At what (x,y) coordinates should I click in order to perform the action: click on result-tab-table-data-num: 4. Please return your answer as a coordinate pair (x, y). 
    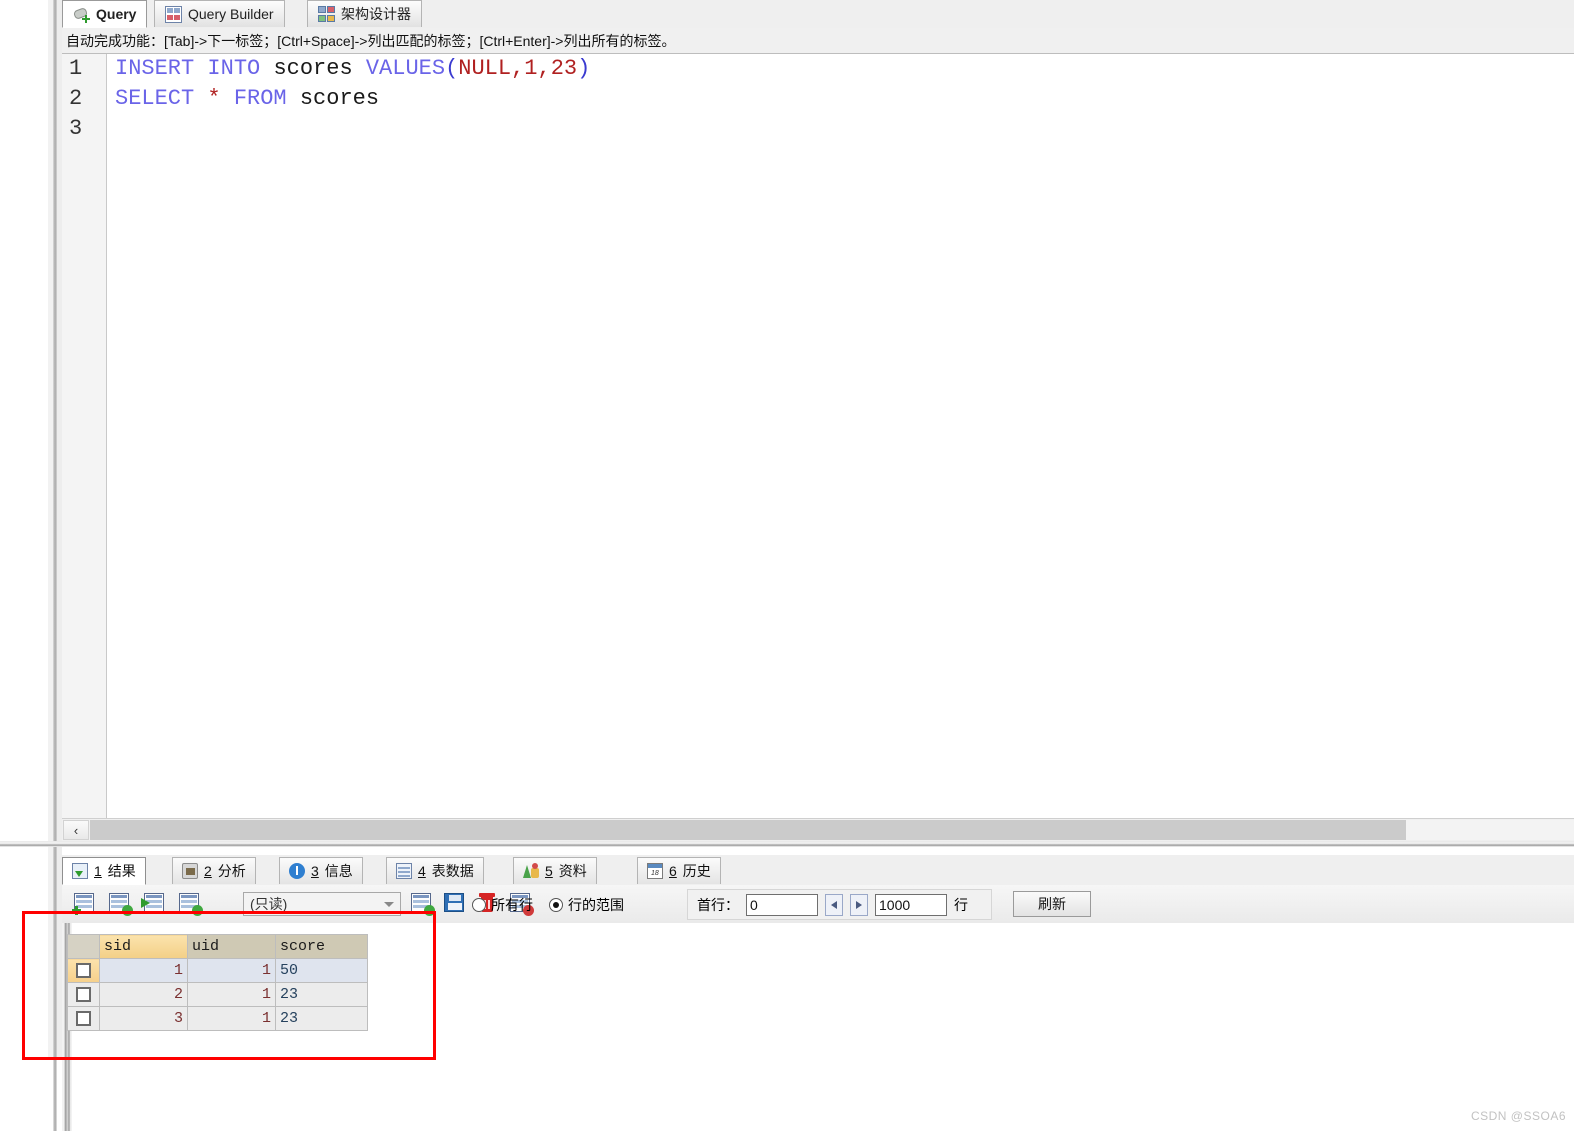
    Looking at the image, I should click on (422, 871).